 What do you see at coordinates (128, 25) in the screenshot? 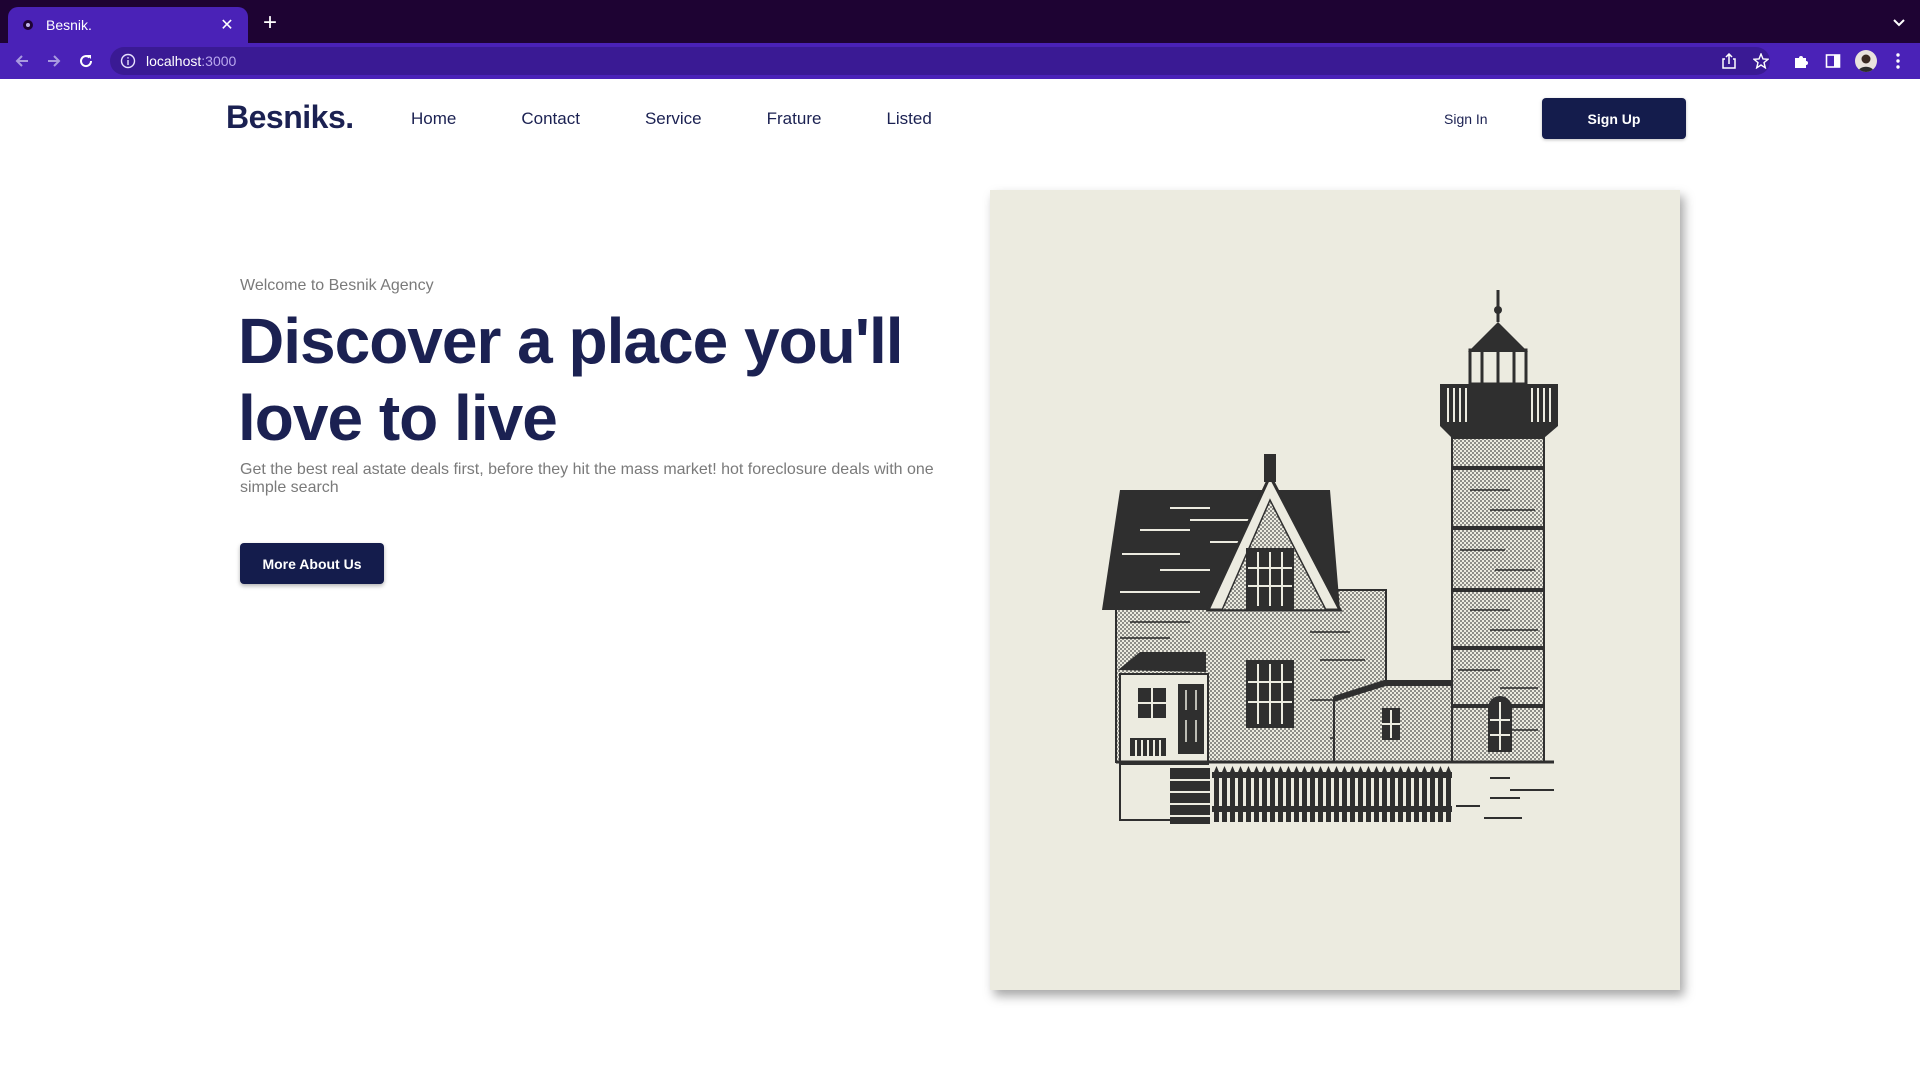
I see `browser-tab: Besnik. ✕` at bounding box center [128, 25].